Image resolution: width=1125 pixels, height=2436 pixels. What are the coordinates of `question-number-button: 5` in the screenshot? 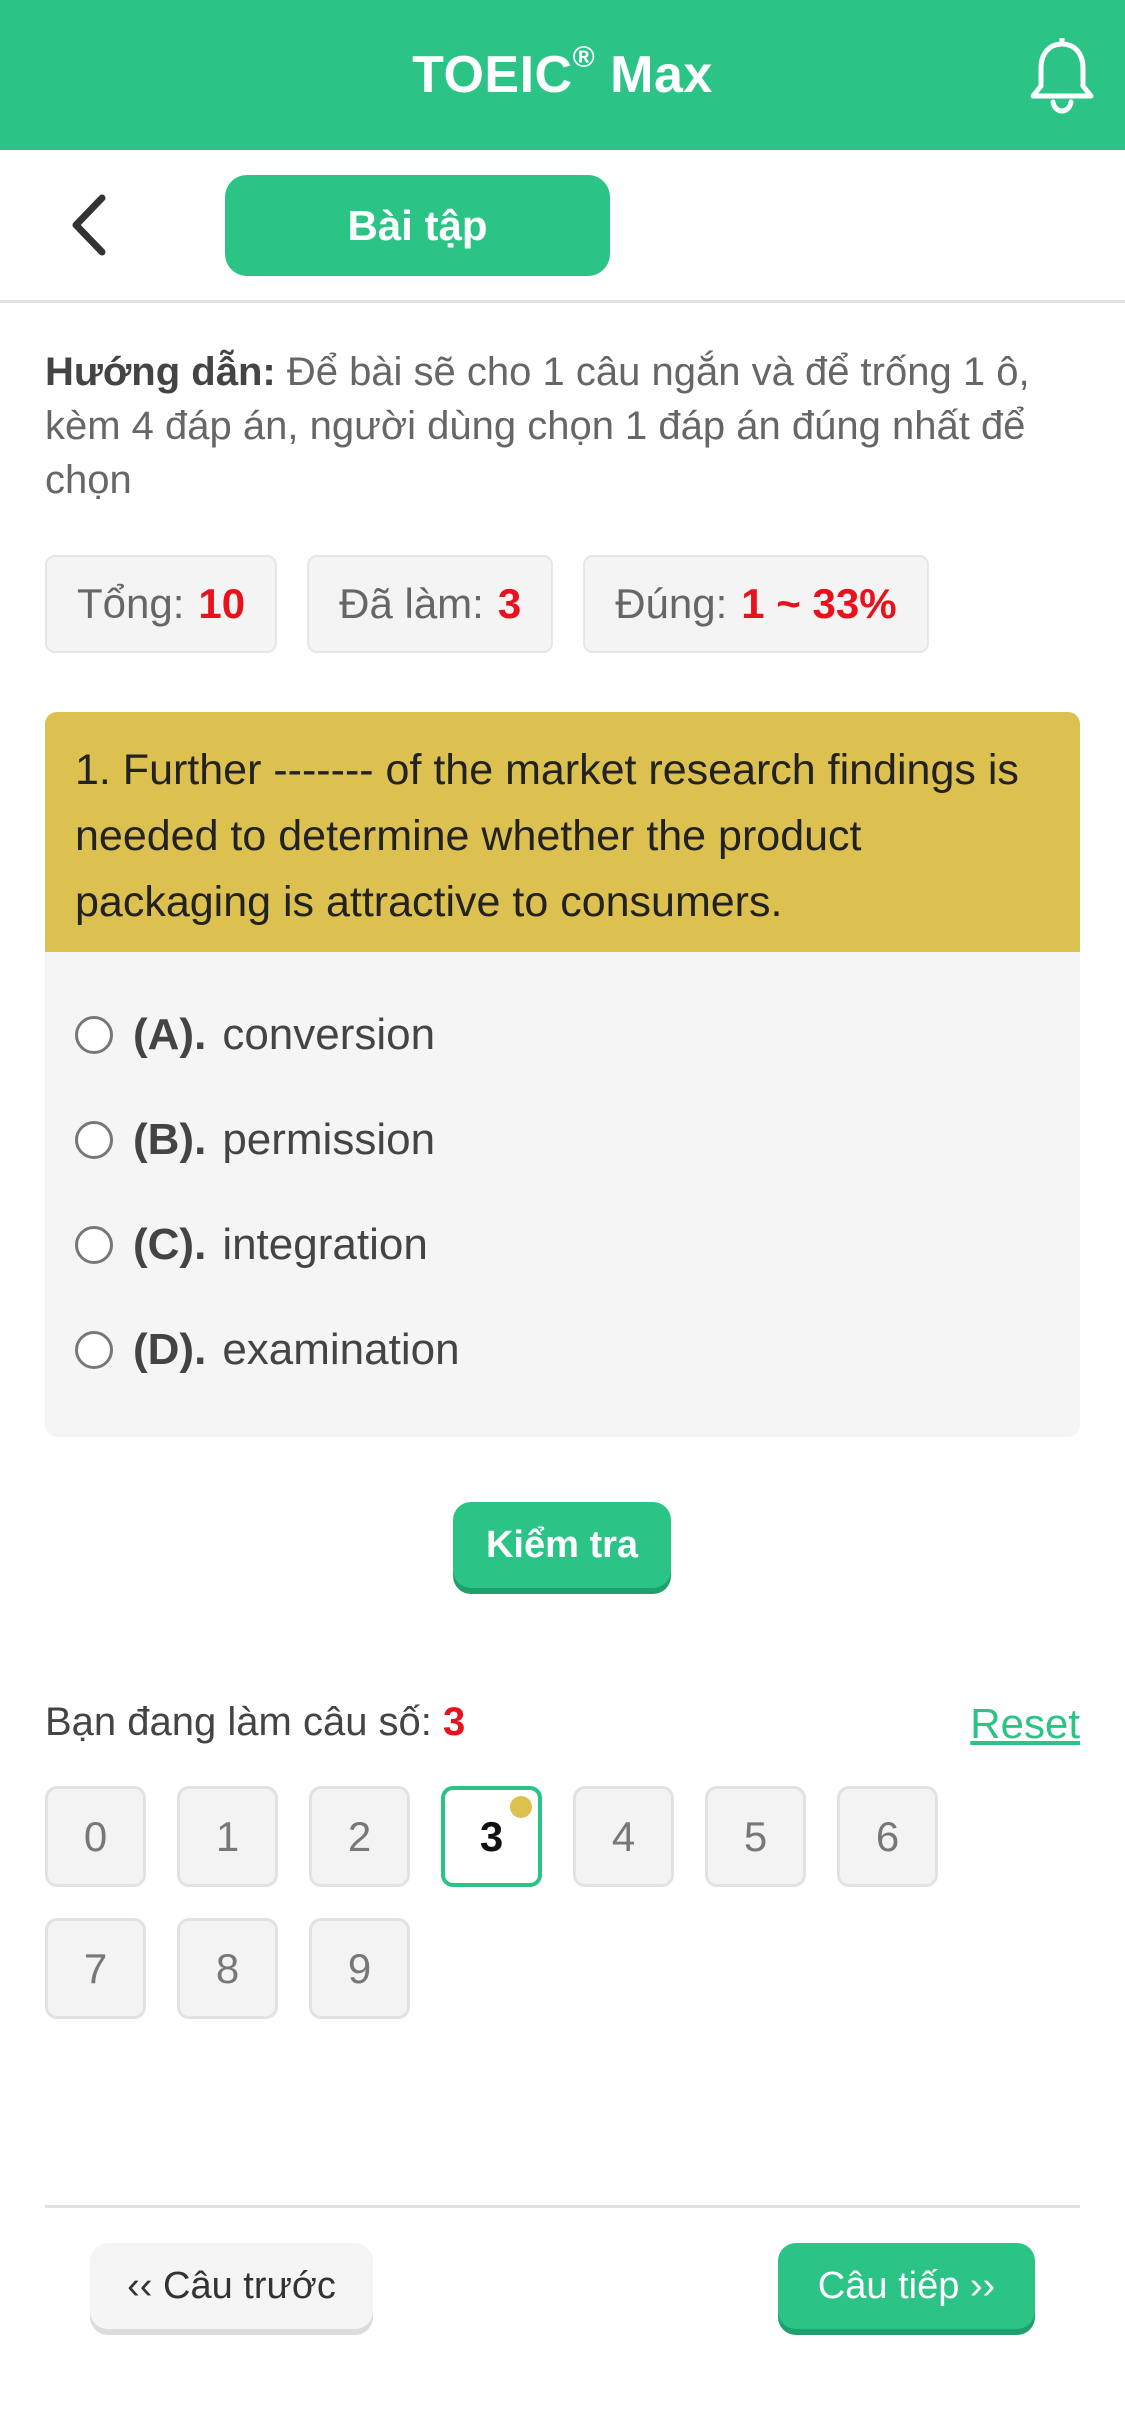 It's located at (755, 1836).